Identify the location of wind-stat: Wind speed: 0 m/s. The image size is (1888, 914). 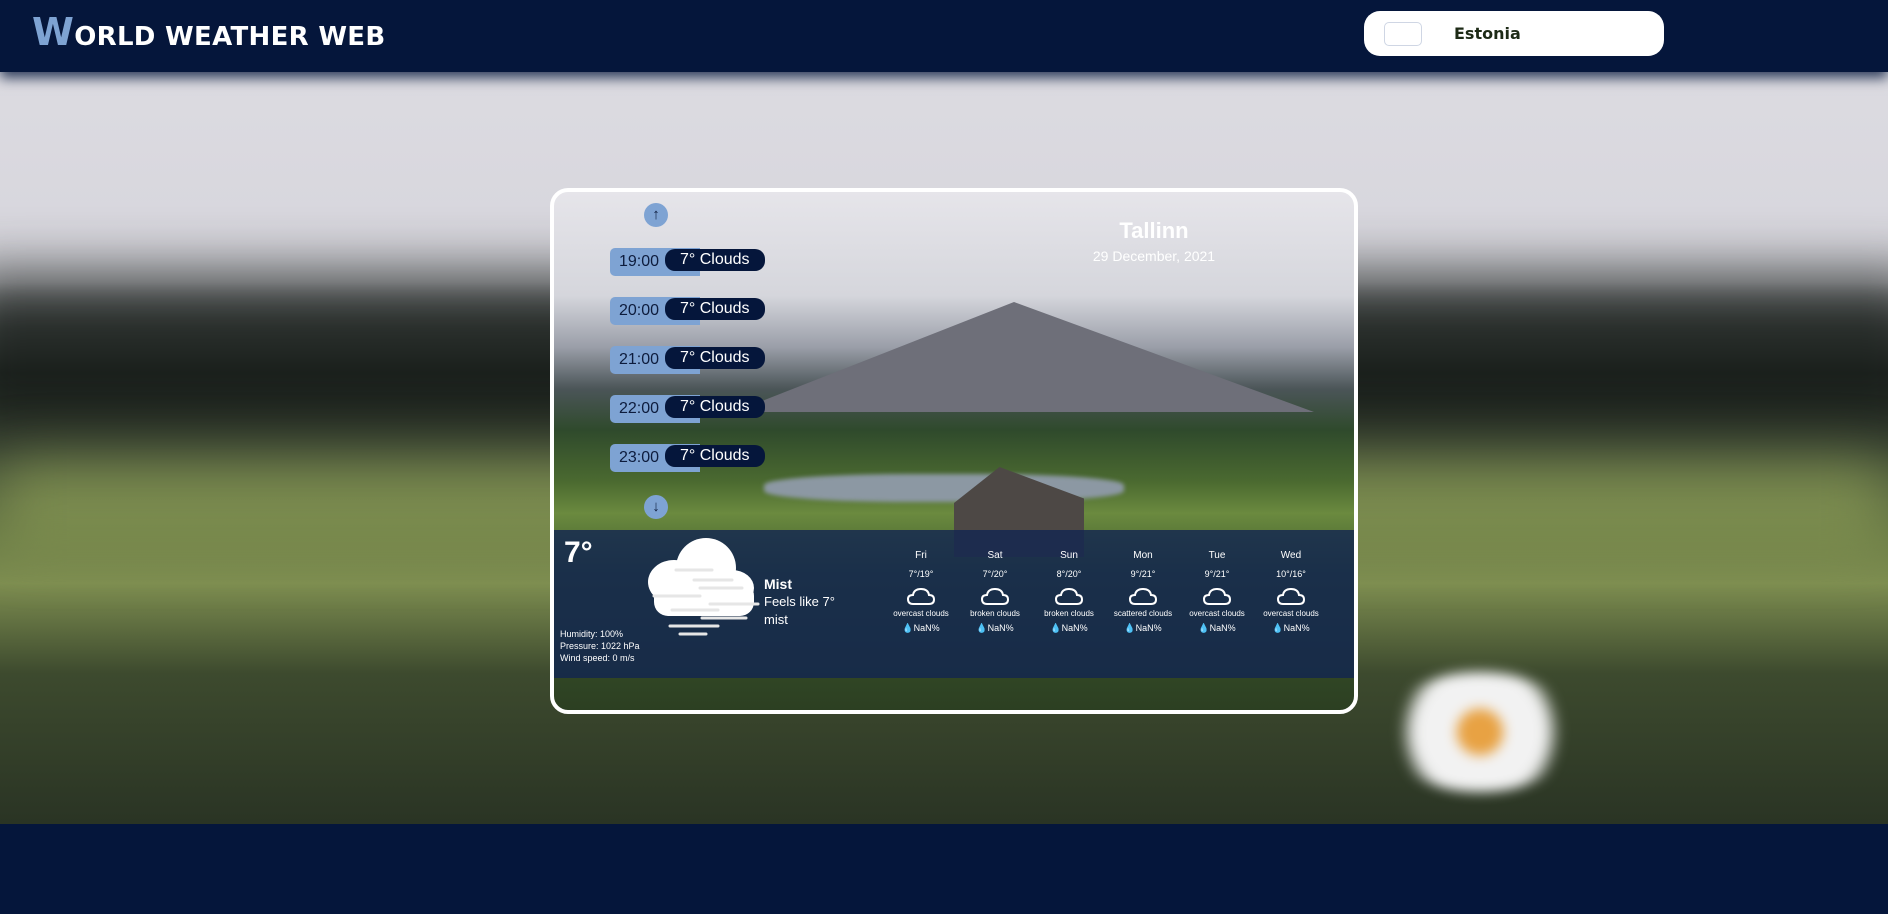
(597, 658).